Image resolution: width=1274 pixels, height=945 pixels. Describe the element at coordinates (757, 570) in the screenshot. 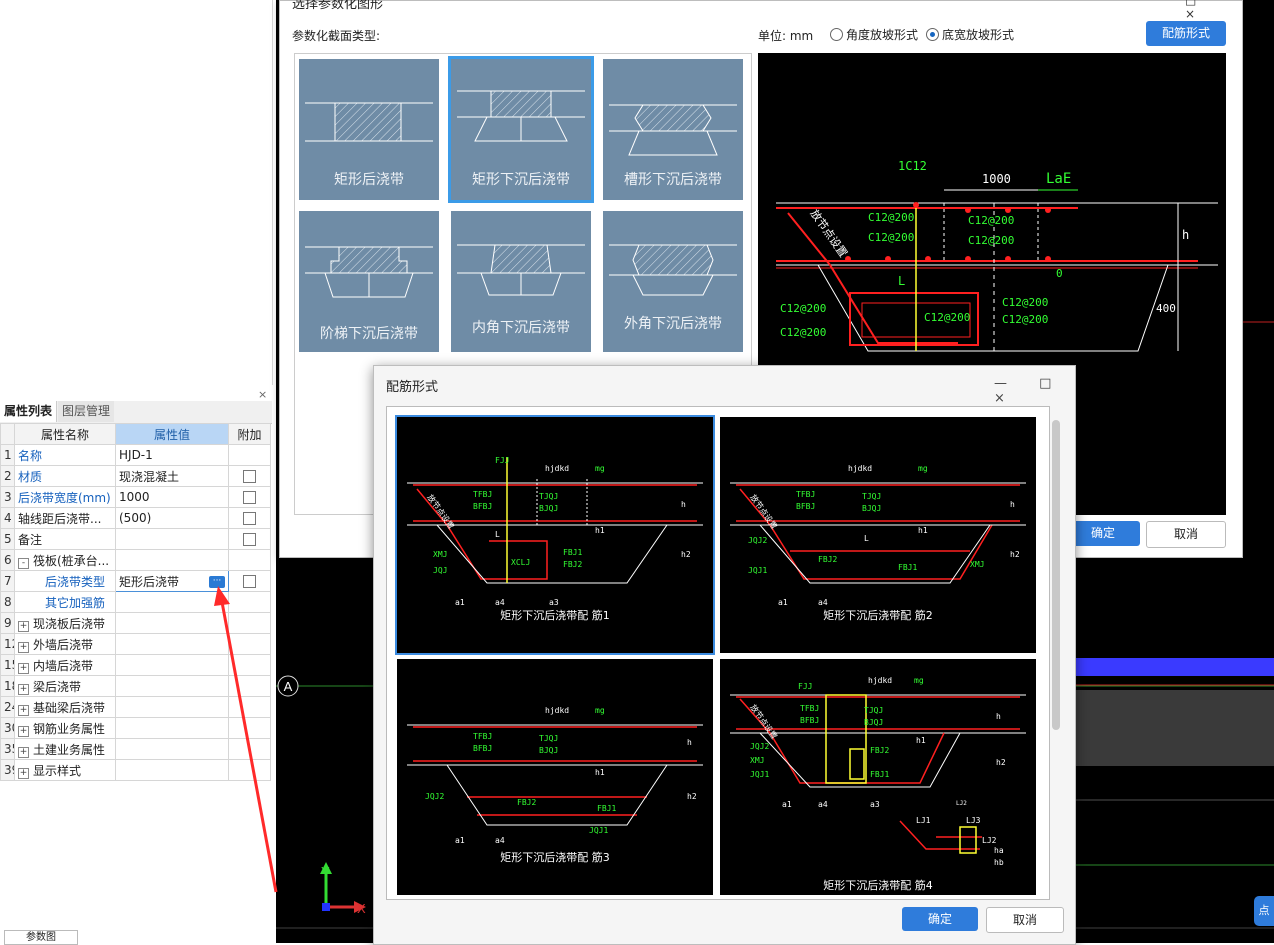

I see `cad-tag: JQJ1` at that location.